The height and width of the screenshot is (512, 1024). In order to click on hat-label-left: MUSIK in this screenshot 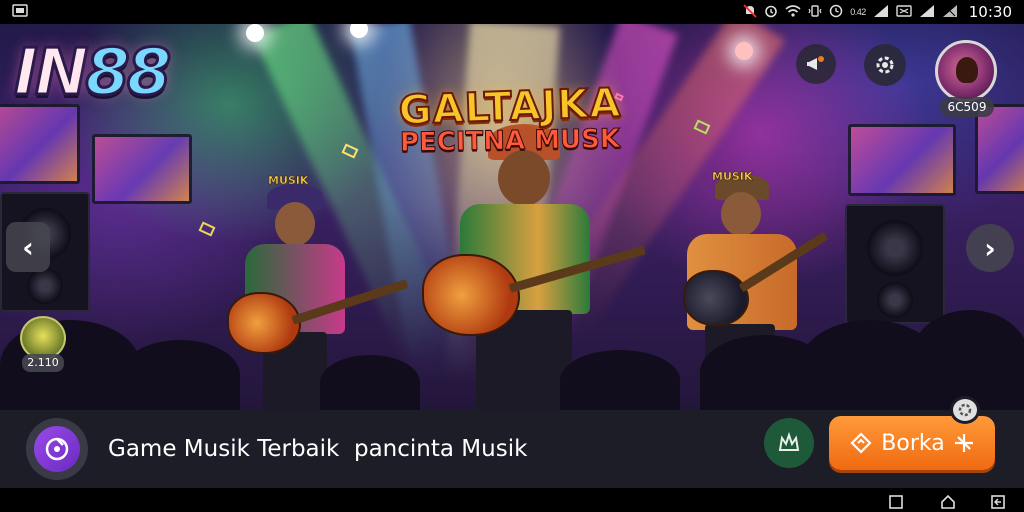, I will do `click(288, 181)`.